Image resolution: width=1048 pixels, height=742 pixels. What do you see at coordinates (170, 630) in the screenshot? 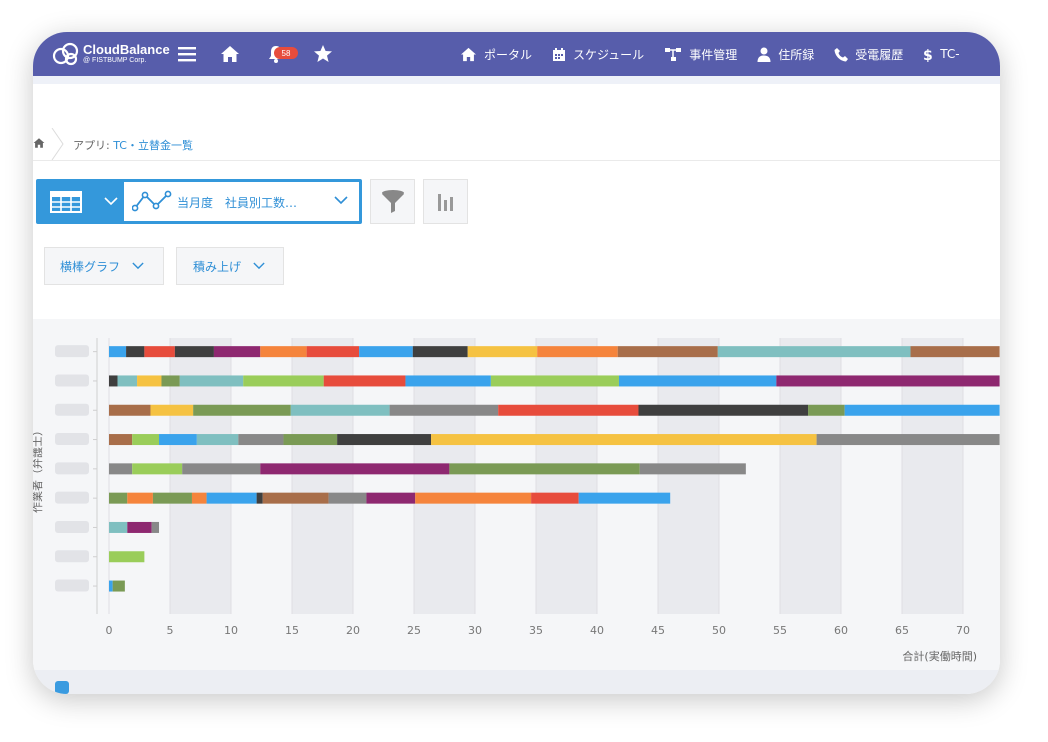
I see `x-tick-label: 5` at bounding box center [170, 630].